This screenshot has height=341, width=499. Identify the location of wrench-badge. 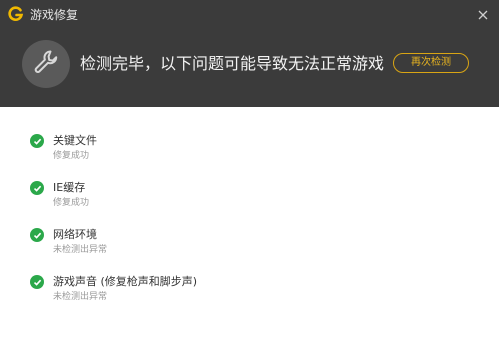
(46, 64).